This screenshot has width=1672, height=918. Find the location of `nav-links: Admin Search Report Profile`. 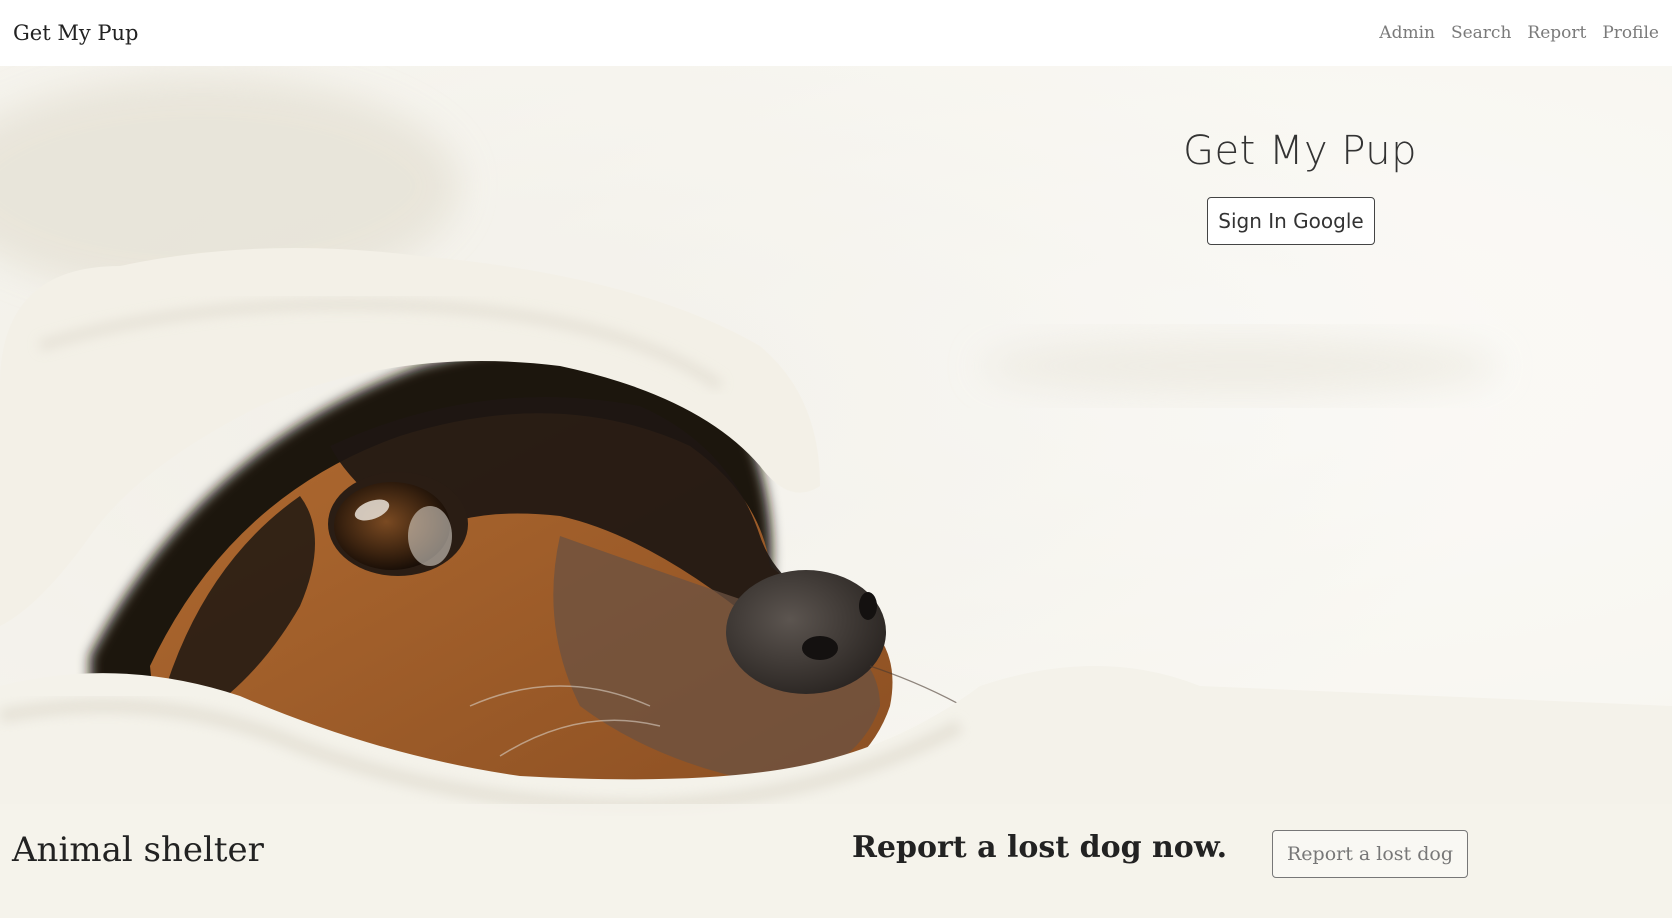

nav-links: Admin Search Report Profile is located at coordinates (1519, 33).